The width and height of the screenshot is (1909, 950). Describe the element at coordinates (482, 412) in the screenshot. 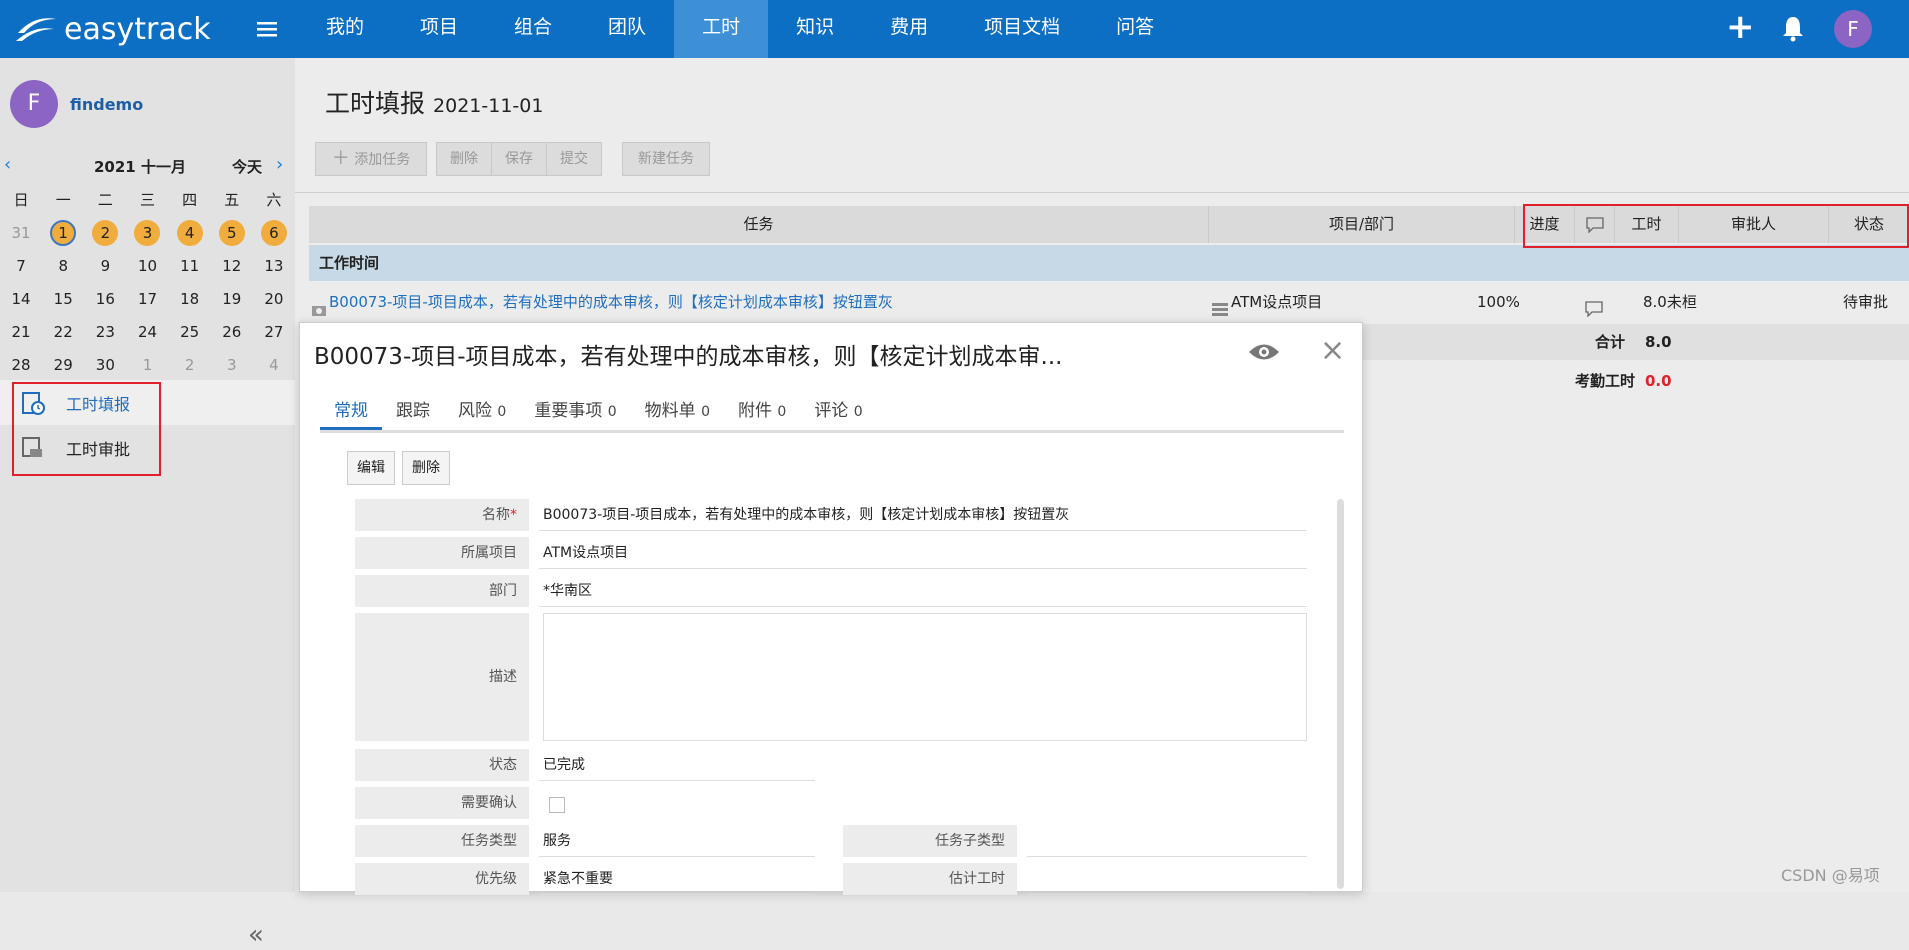

I see `tab-risk: 风险 0` at that location.